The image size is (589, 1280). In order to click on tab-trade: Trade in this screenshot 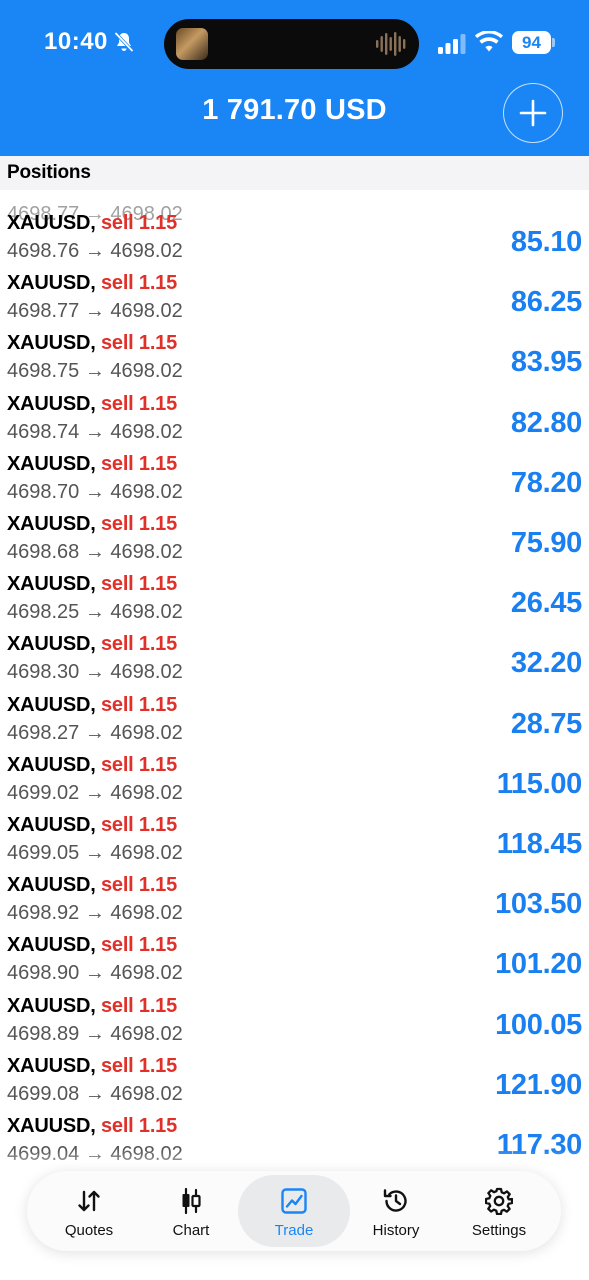, I will do `click(294, 1211)`.